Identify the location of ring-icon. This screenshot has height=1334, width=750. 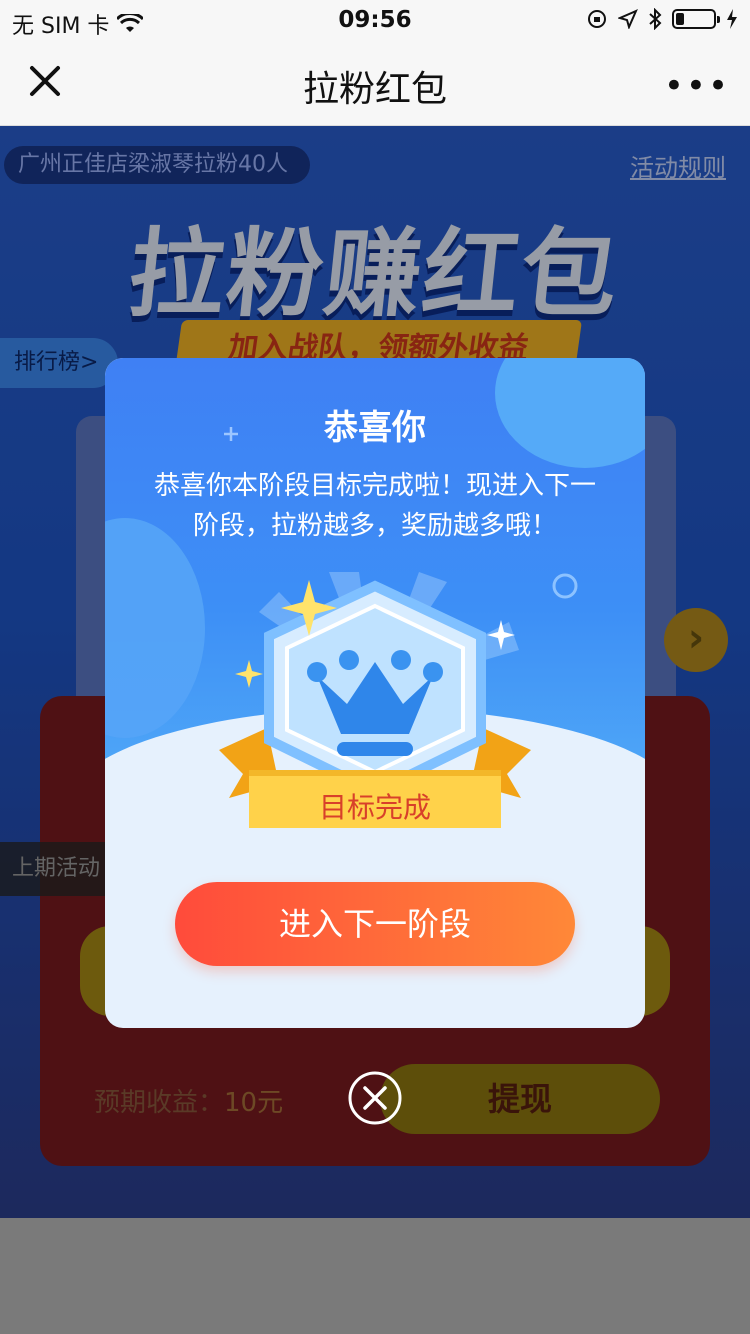
(565, 586).